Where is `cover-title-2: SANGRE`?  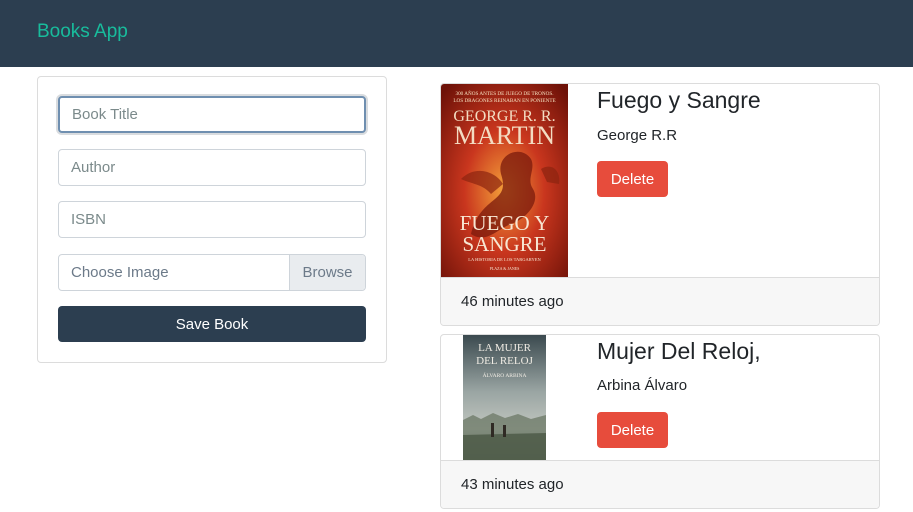 cover-title-2: SANGRE is located at coordinates (504, 244).